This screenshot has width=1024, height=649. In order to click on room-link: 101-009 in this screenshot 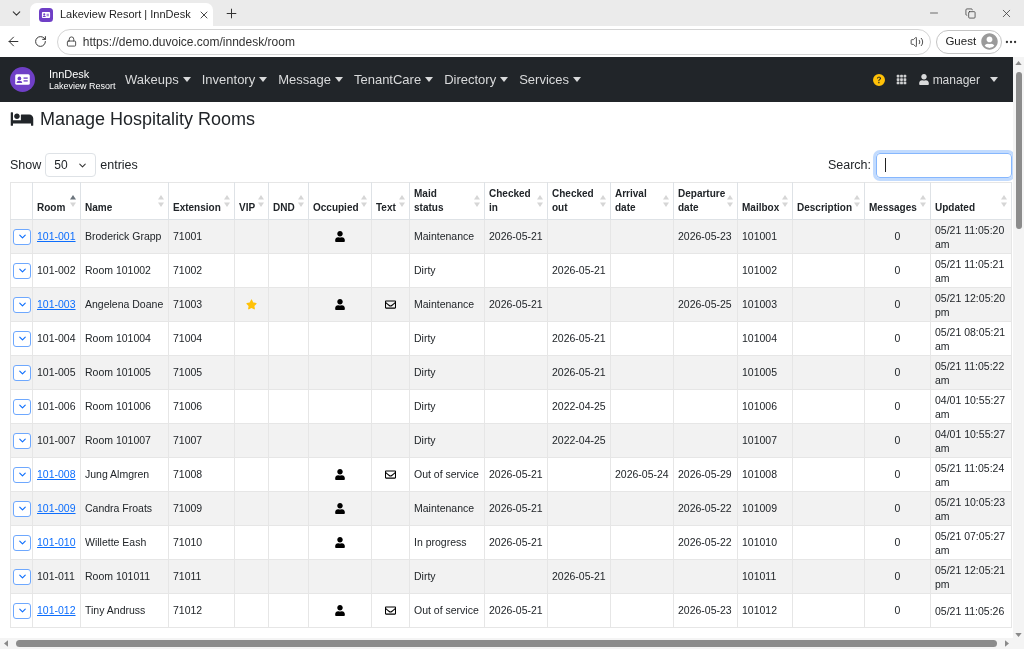, I will do `click(56, 507)`.